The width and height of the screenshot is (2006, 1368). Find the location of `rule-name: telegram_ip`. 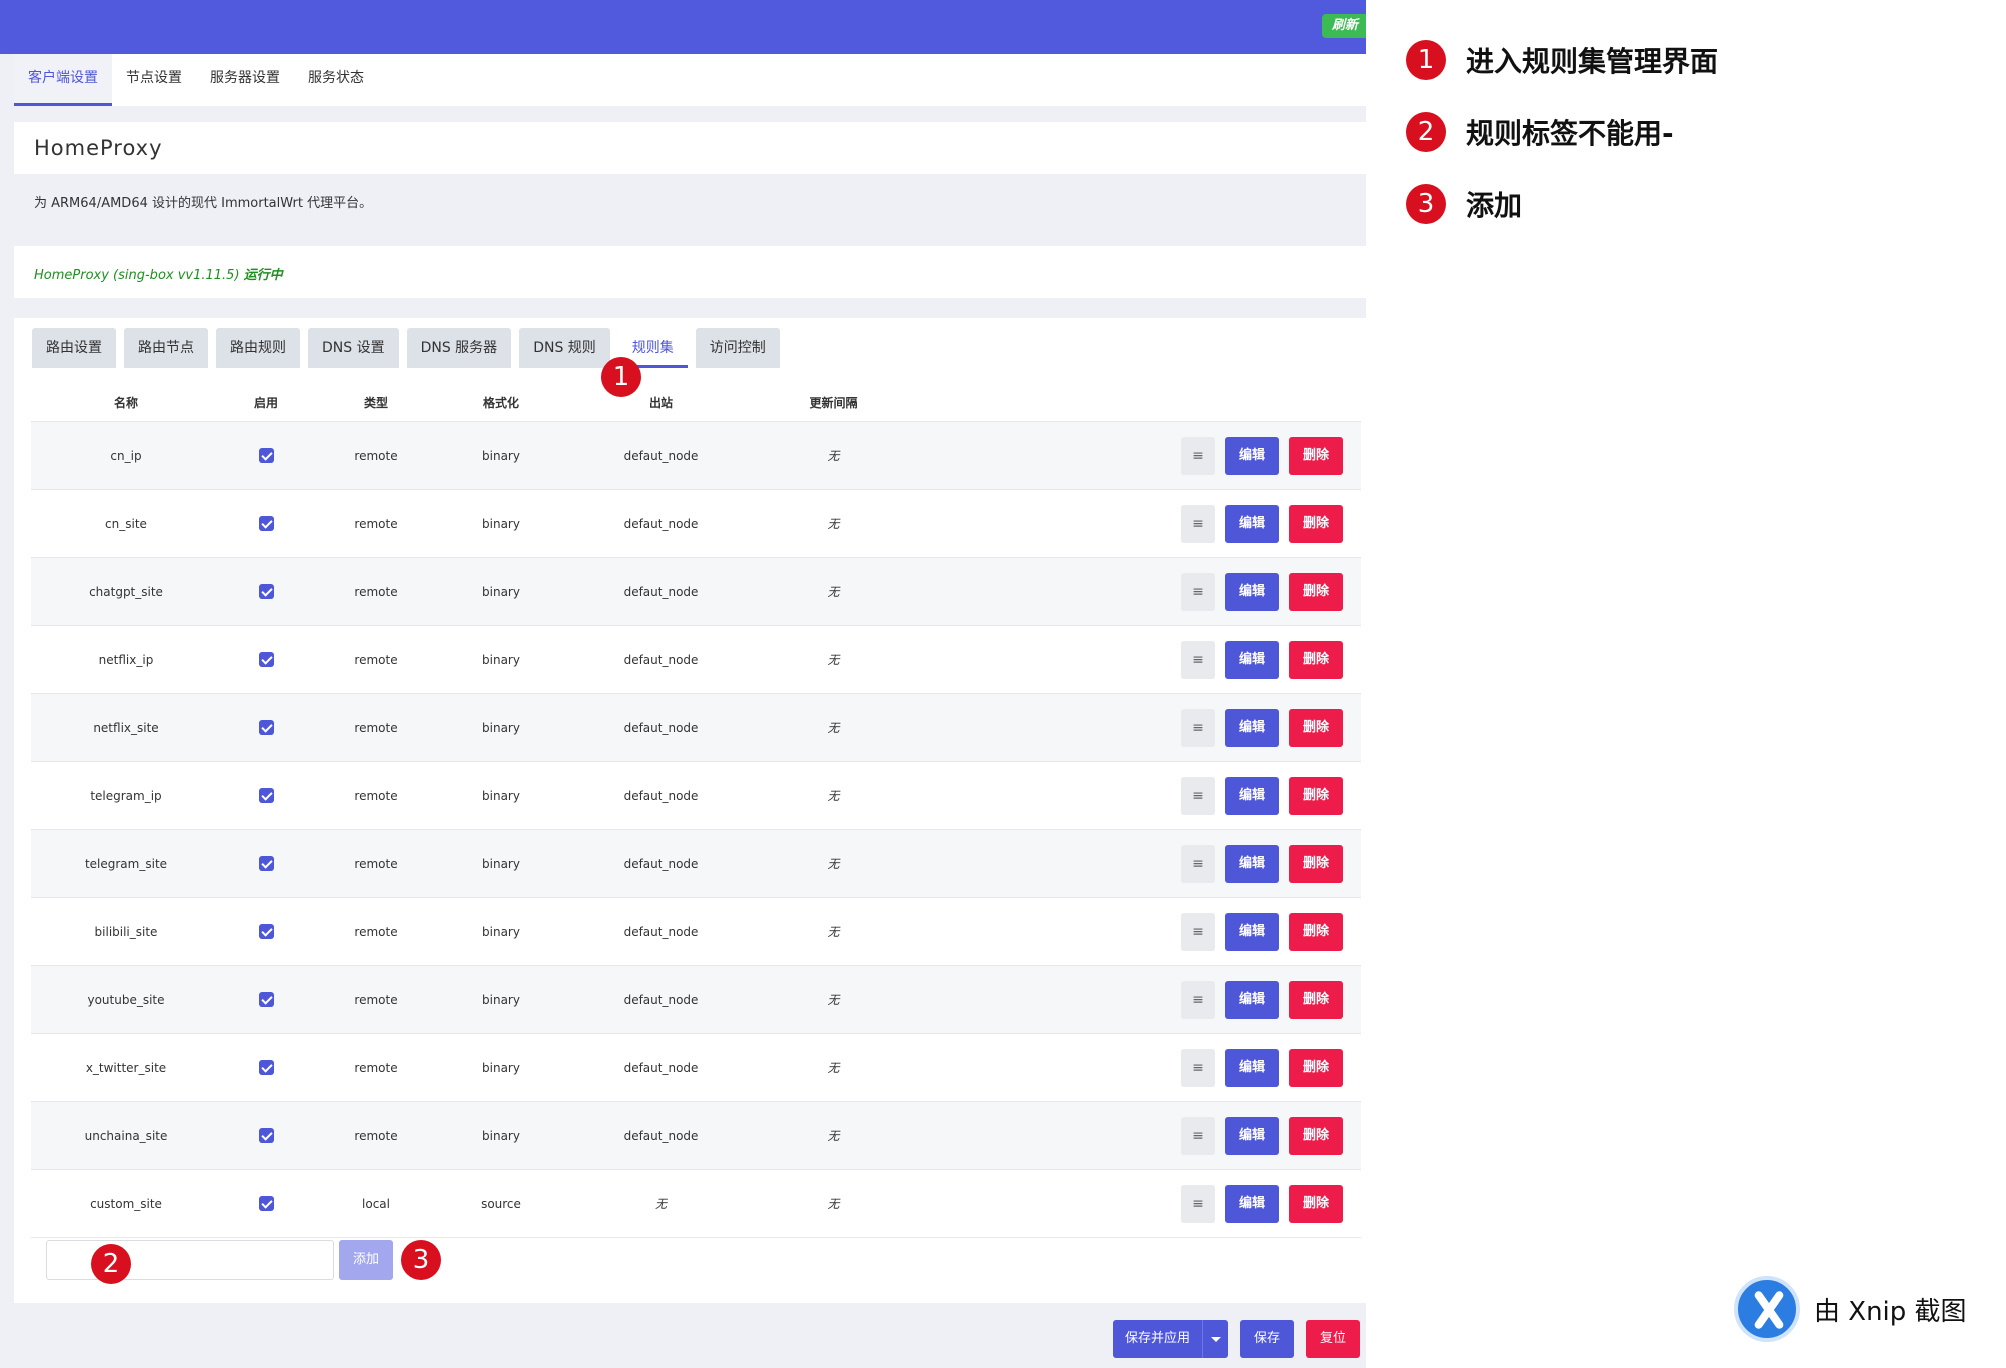

rule-name: telegram_ip is located at coordinates (126, 795).